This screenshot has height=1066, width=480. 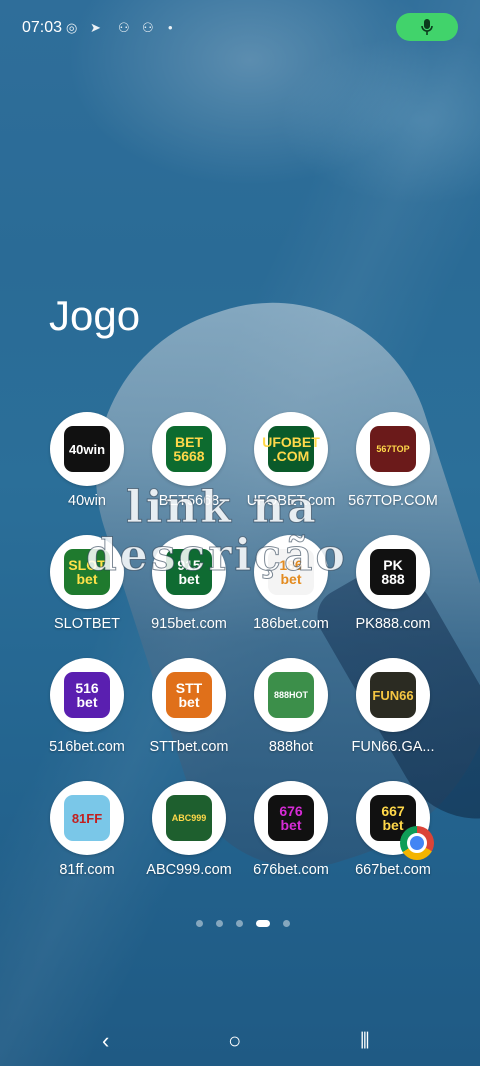 I want to click on app-logo-text: ABC999, so click(x=189, y=817).